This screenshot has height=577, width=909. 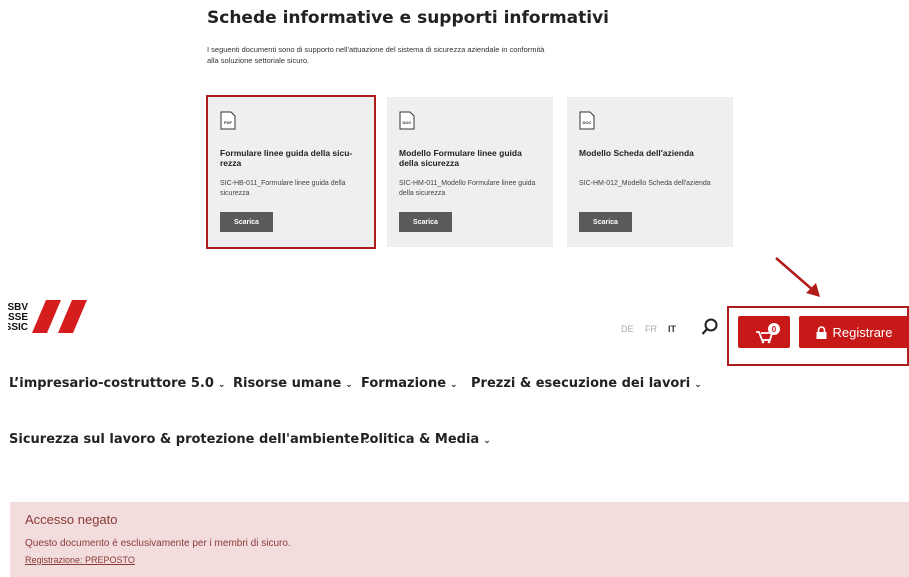 I want to click on search-icon, so click(x=710, y=327).